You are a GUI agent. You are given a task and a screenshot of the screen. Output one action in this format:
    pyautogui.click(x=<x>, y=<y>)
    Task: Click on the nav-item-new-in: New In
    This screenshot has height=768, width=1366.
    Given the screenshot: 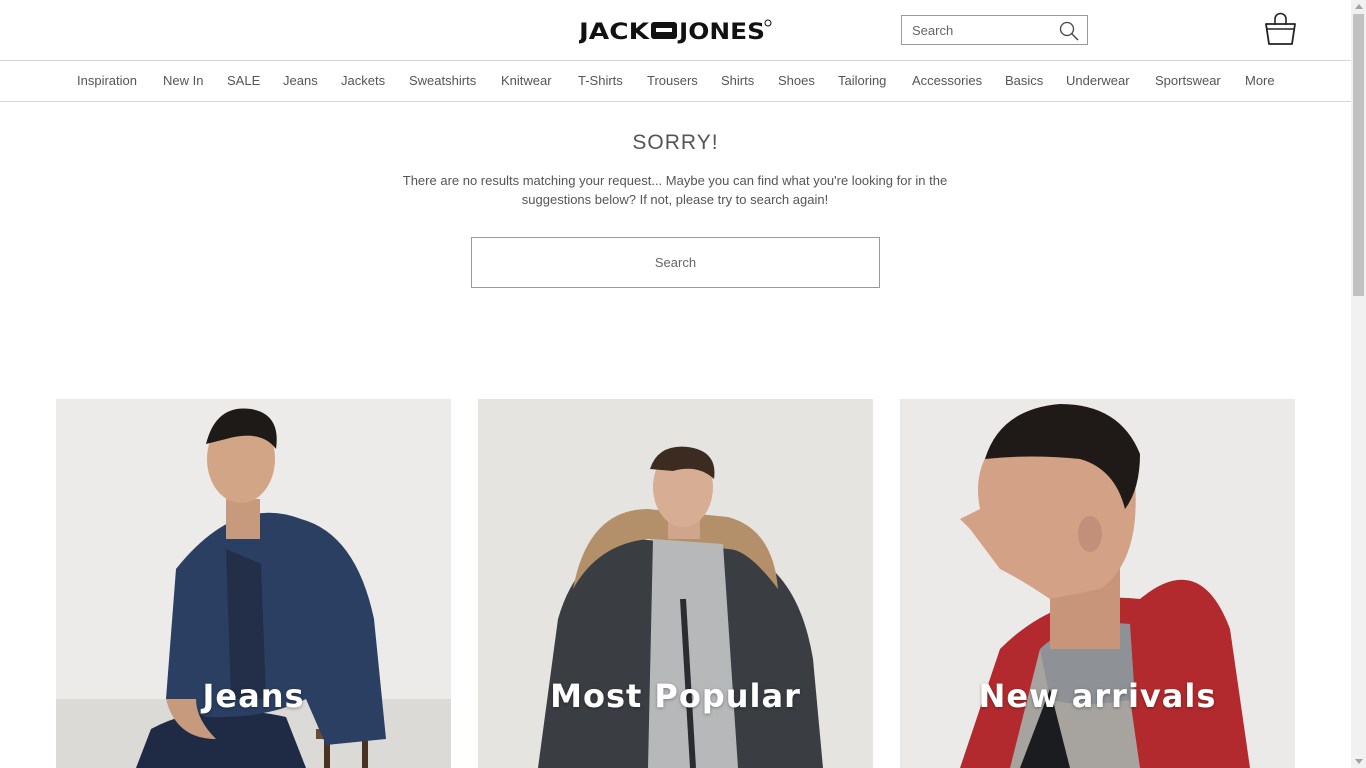 What is the action you would take?
    pyautogui.click(x=183, y=80)
    